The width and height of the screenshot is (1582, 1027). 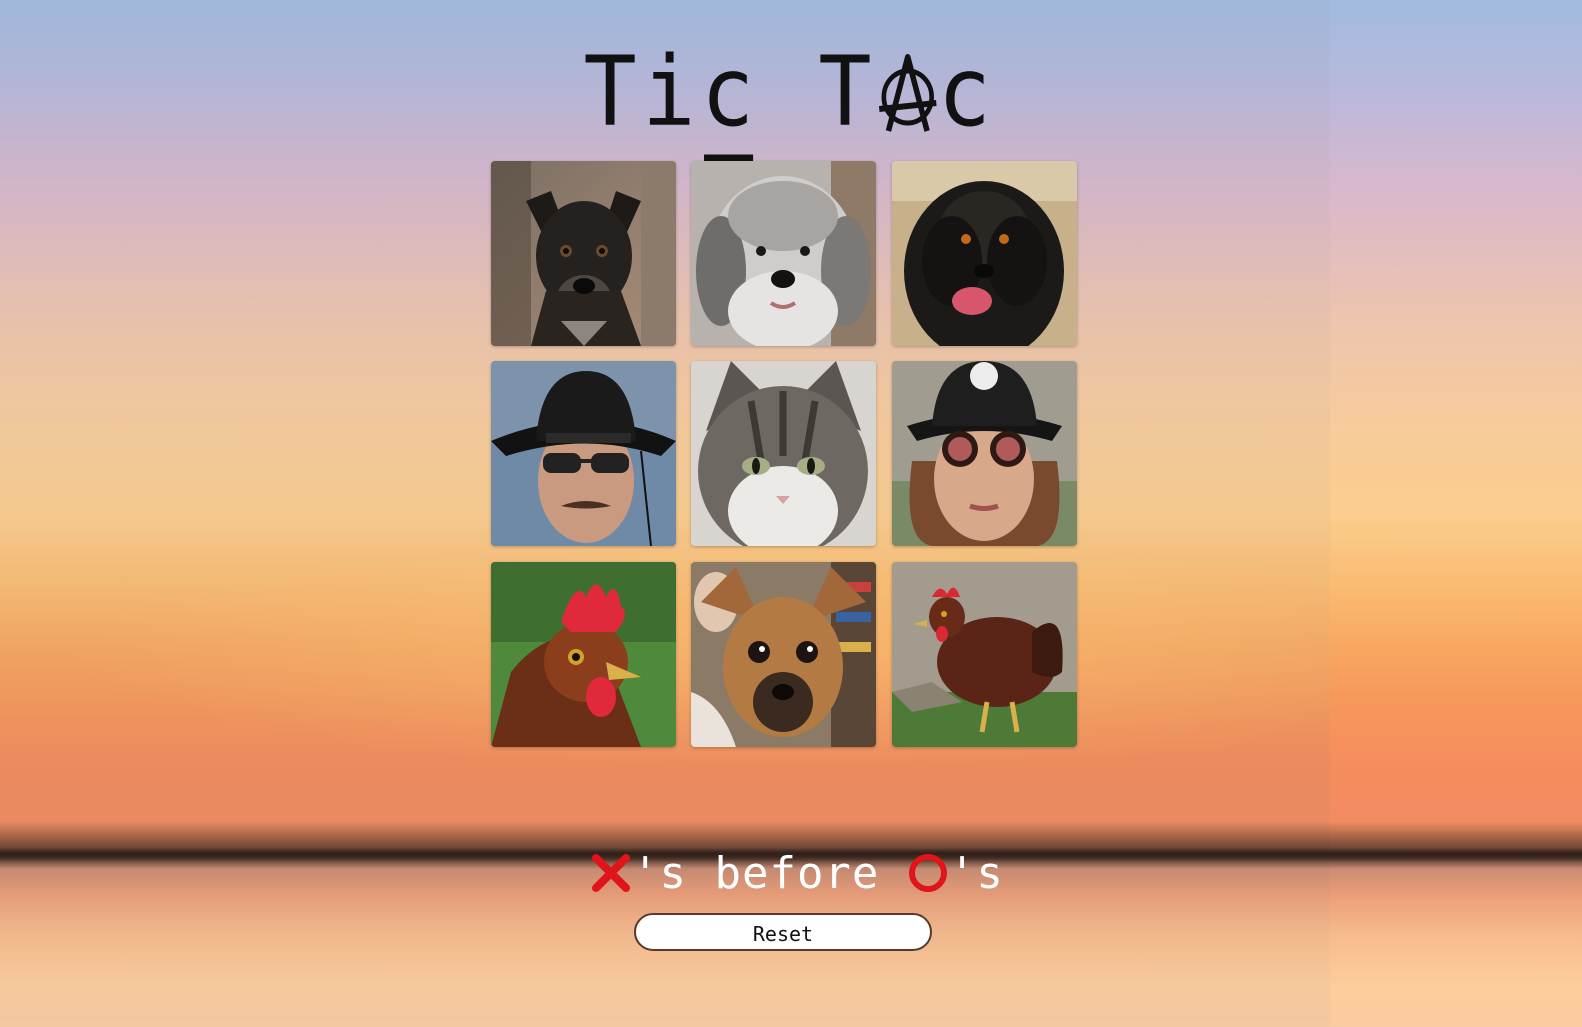 What do you see at coordinates (848, 92) in the screenshot?
I see `title-word-tac-start: T` at bounding box center [848, 92].